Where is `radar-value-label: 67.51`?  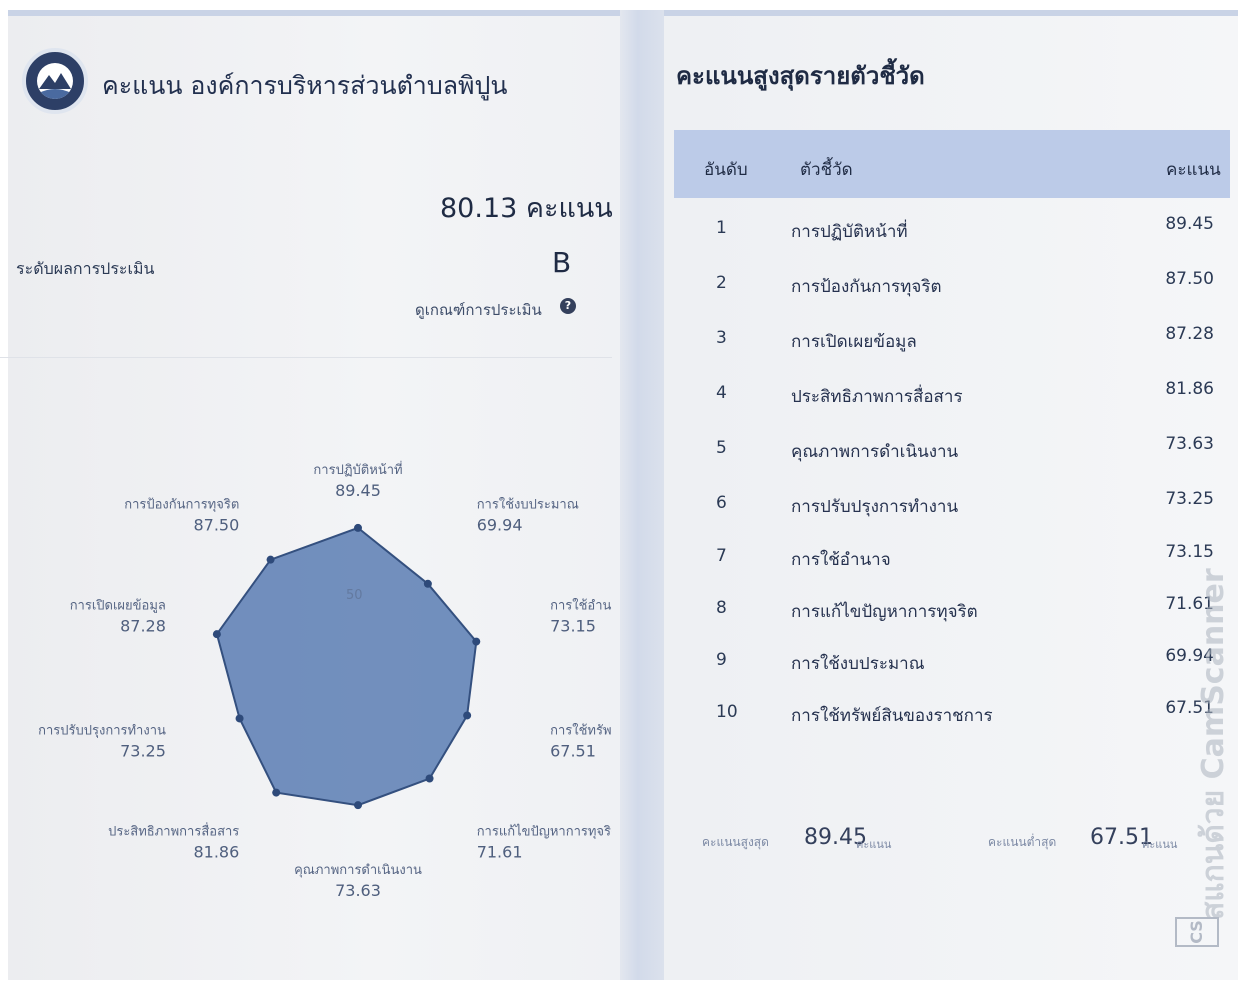 radar-value-label: 67.51 is located at coordinates (573, 750).